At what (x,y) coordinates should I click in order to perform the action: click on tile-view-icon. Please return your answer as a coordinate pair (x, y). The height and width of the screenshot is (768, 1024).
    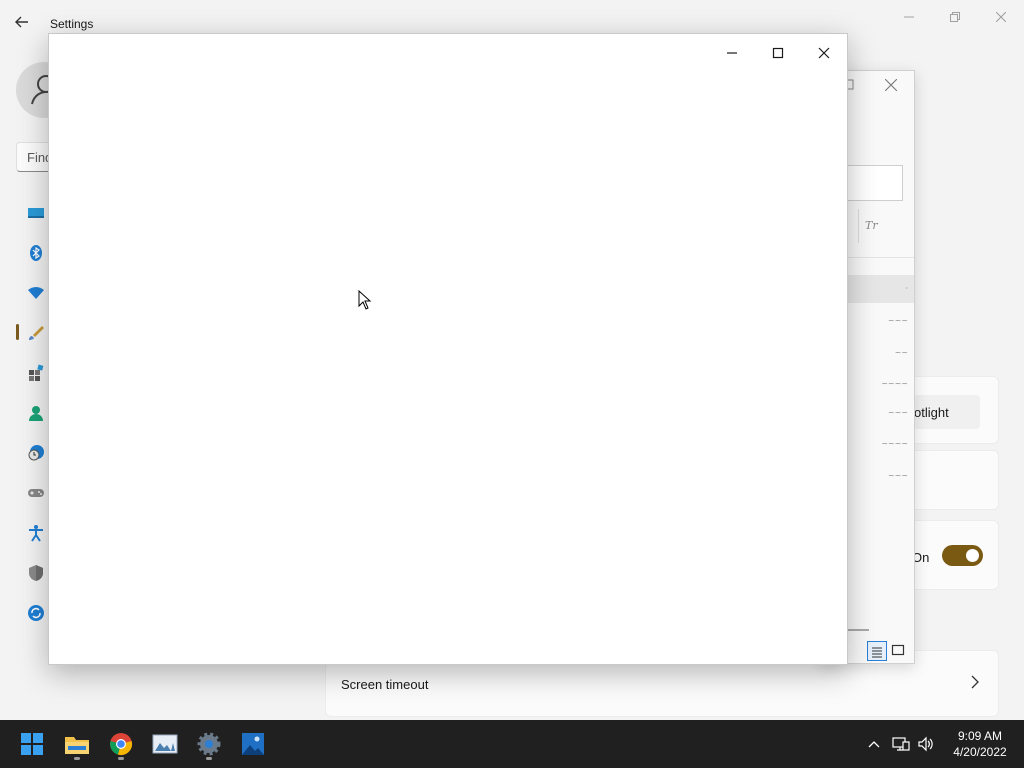
    Looking at the image, I should click on (899, 651).